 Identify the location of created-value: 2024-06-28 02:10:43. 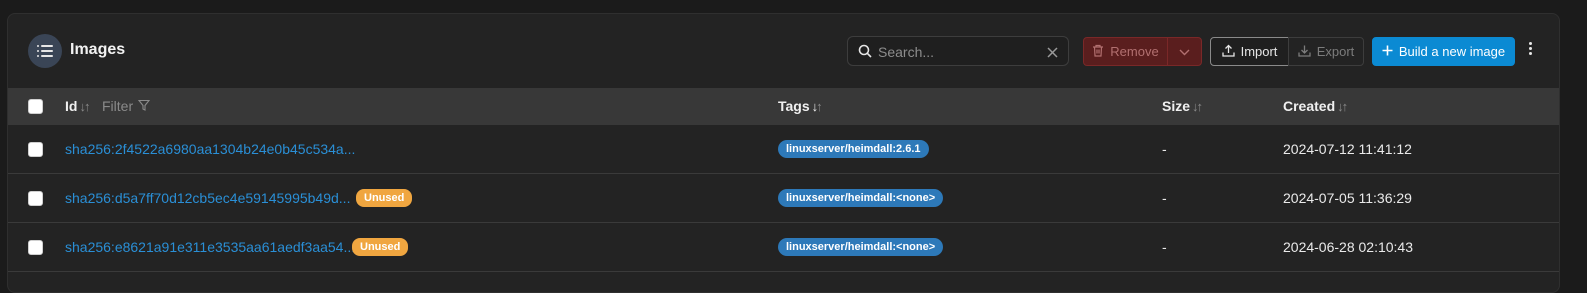
(1348, 247).